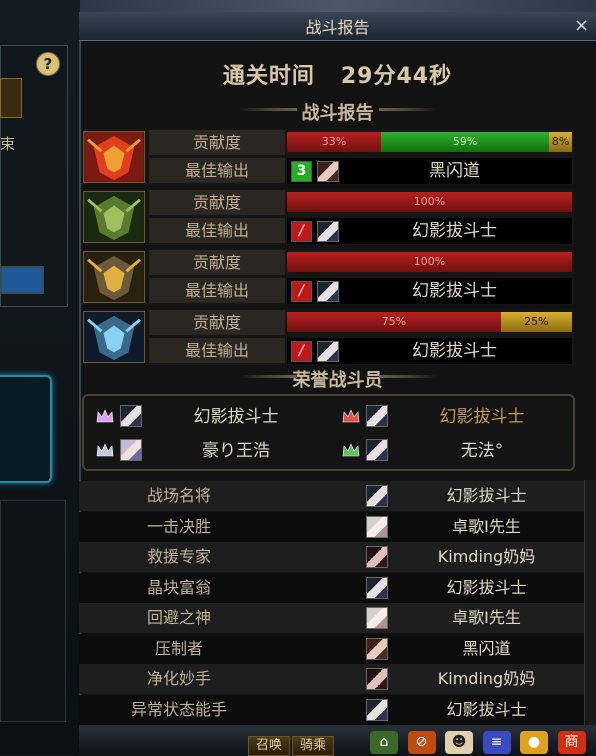 Image resolution: width=596 pixels, height=756 pixels. Describe the element at coordinates (536, 322) in the screenshot. I see `contribution-segment: 25%` at that location.